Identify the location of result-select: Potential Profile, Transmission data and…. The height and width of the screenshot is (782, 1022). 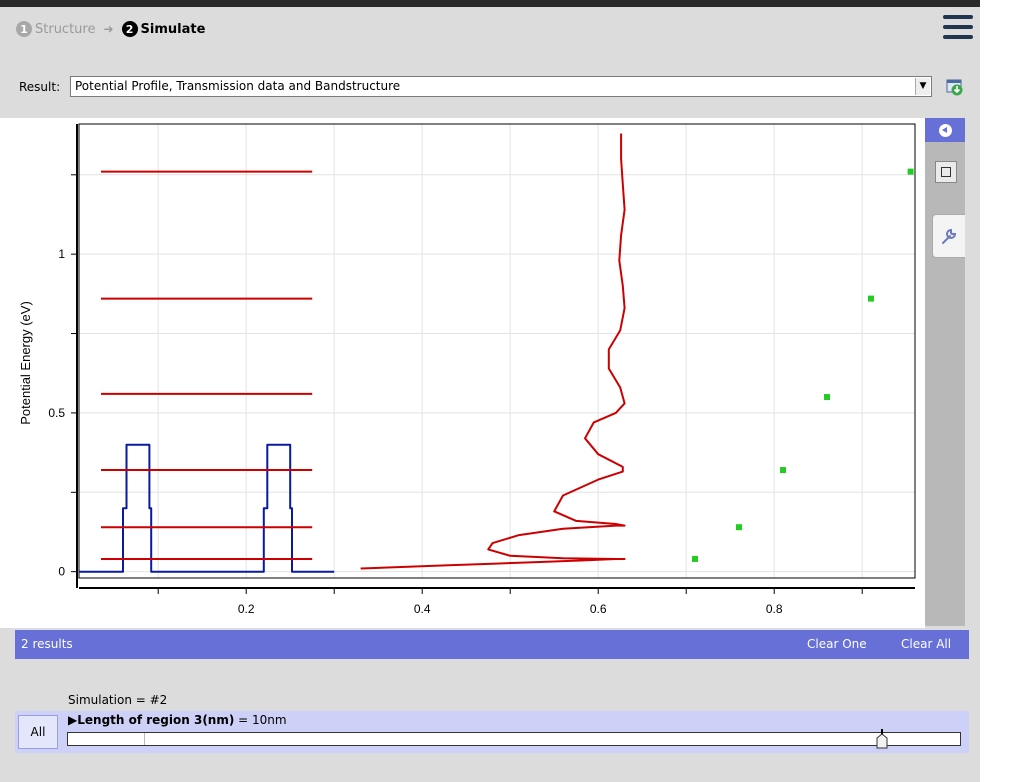
(501, 86).